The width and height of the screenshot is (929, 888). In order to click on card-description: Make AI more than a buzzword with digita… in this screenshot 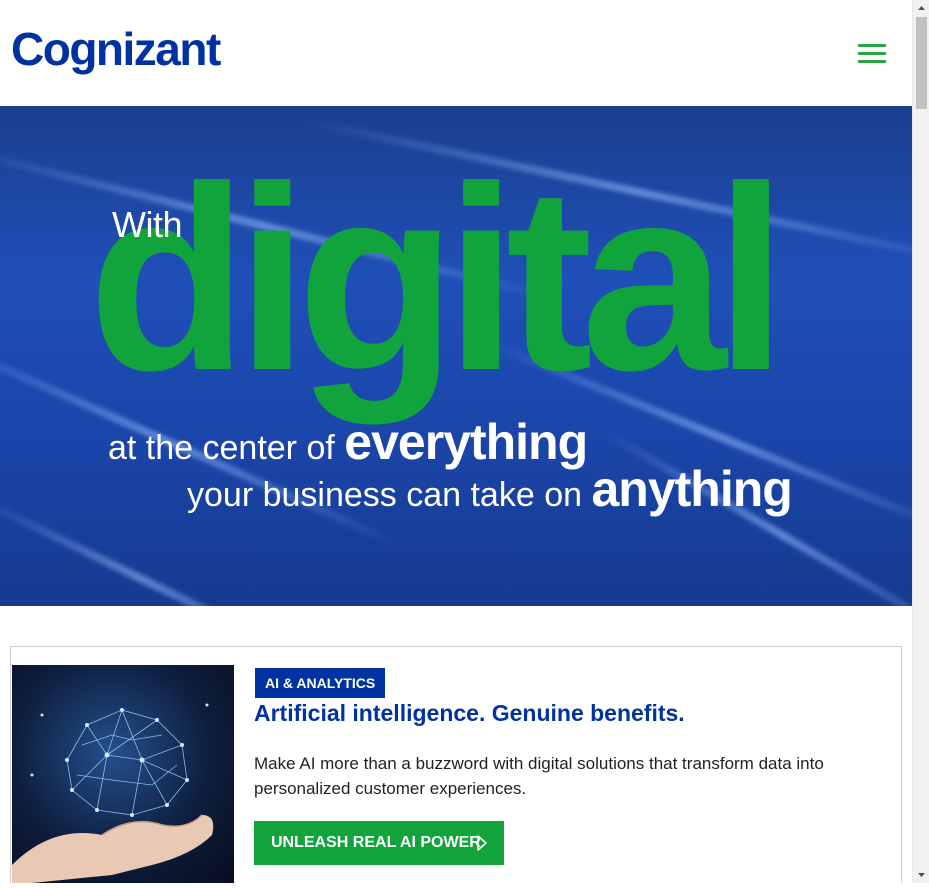, I will do `click(539, 776)`.